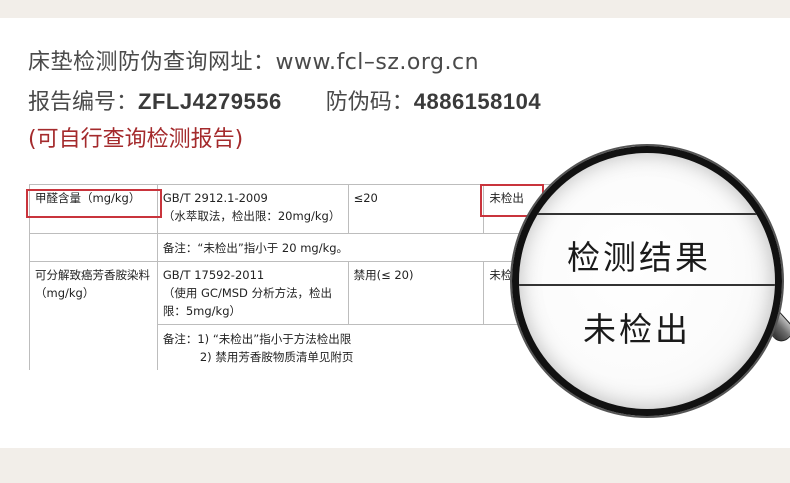  What do you see at coordinates (136, 139) in the screenshot?
I see `self-query-note: (可自行查询检测报告)` at bounding box center [136, 139].